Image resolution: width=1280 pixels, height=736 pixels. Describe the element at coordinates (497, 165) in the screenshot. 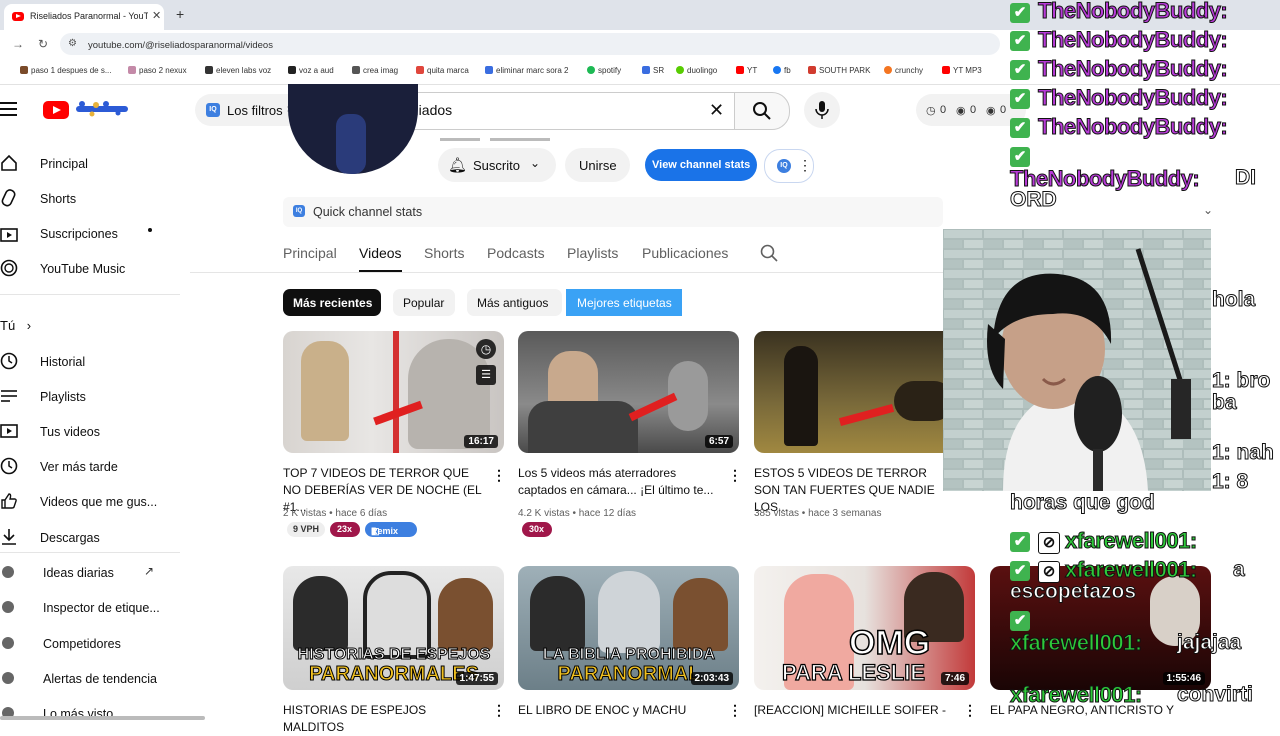

I see `subscribed-button: 🔔︎ Suscrito ⌄` at that location.